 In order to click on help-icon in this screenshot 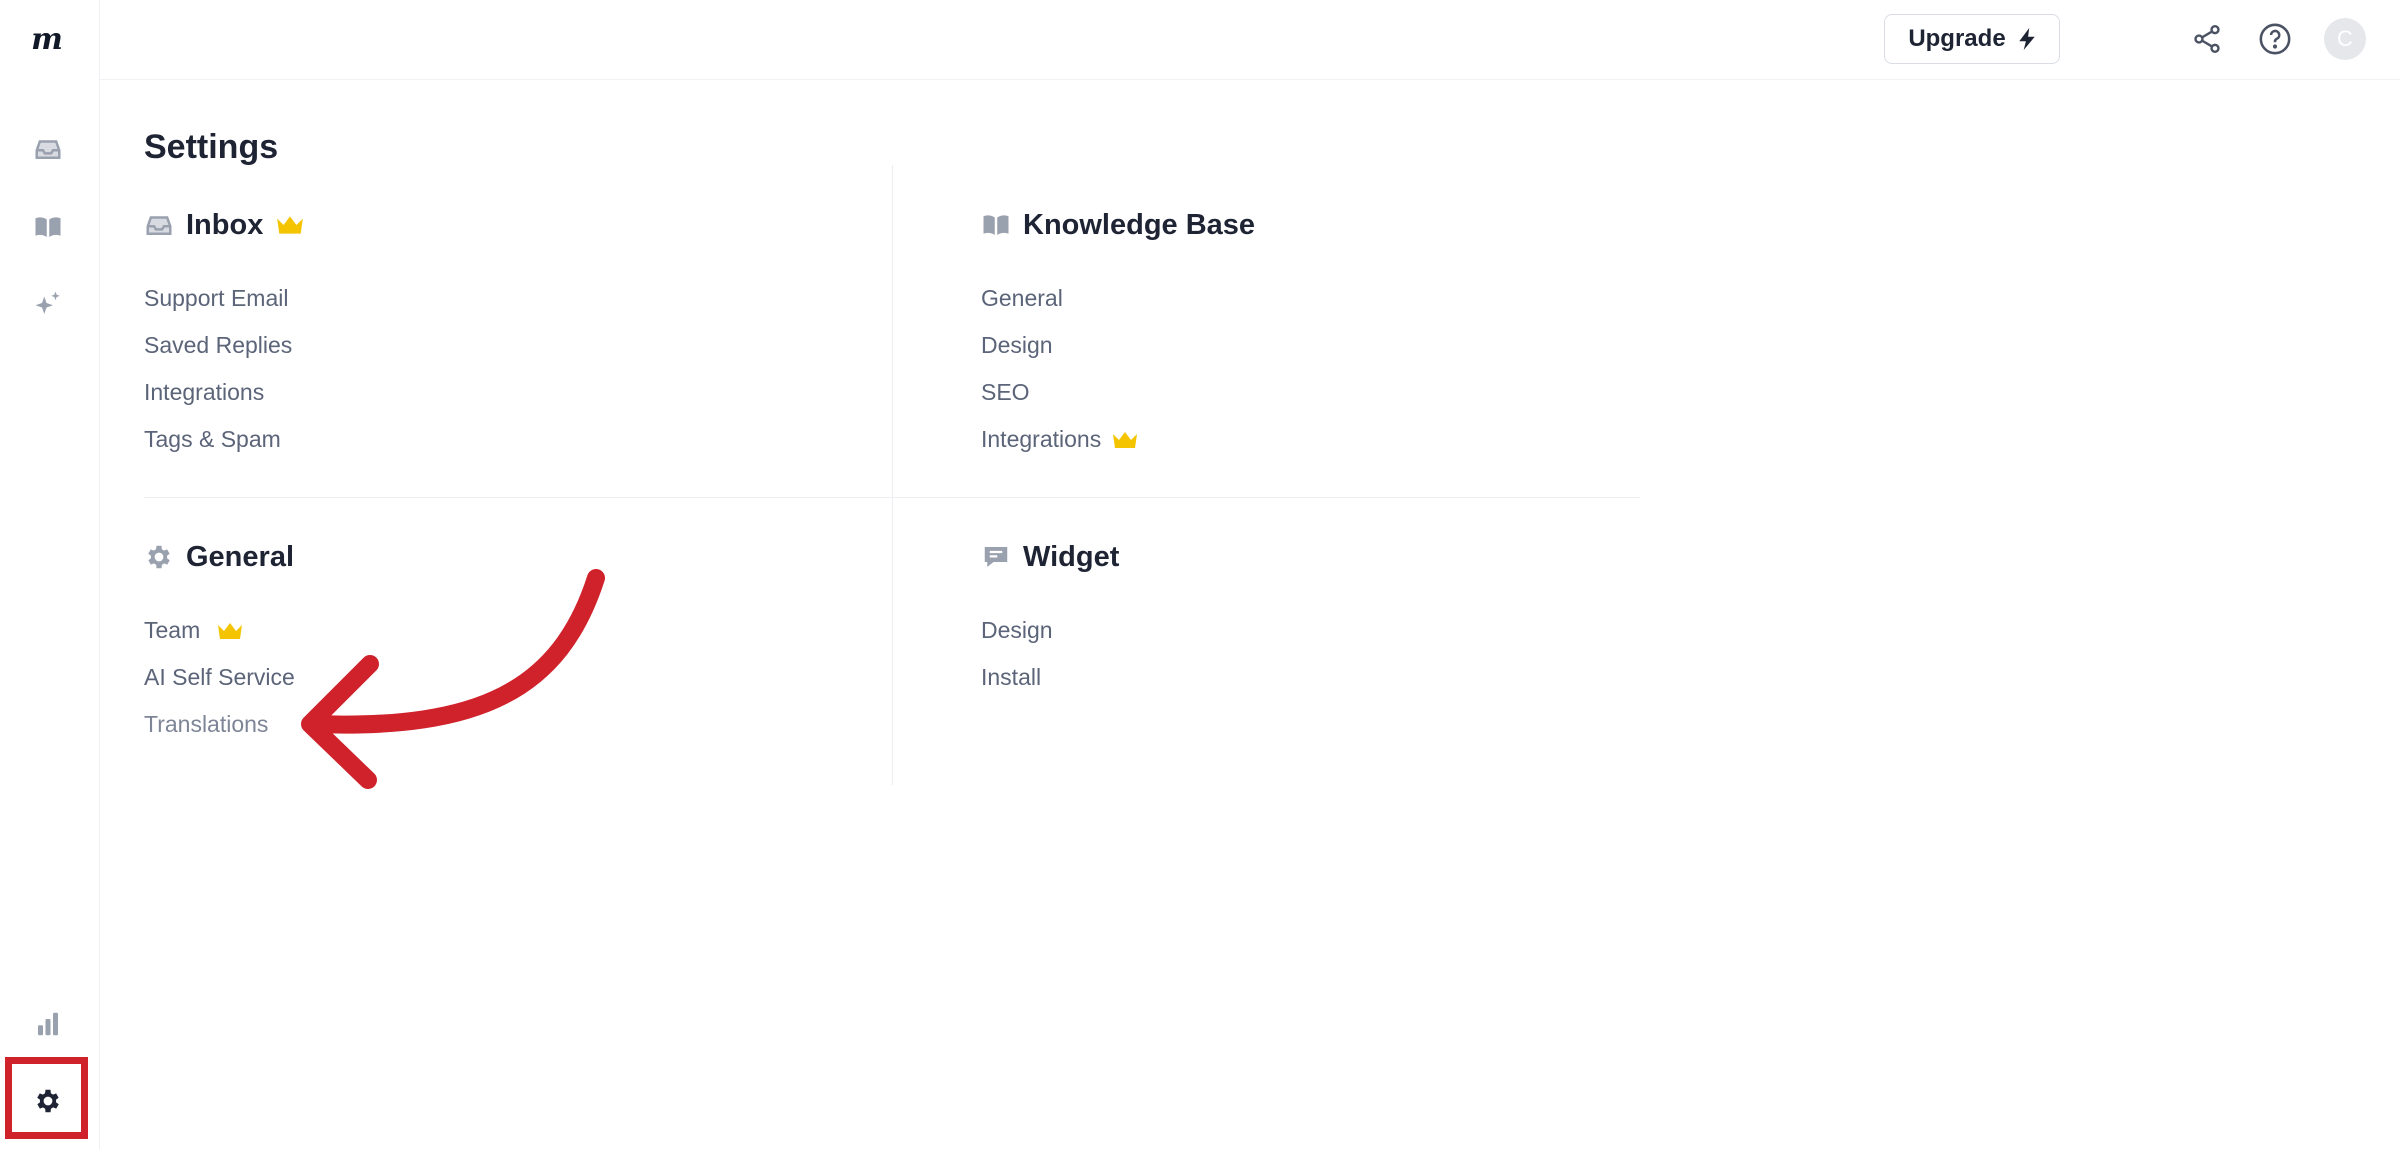, I will do `click(2275, 39)`.